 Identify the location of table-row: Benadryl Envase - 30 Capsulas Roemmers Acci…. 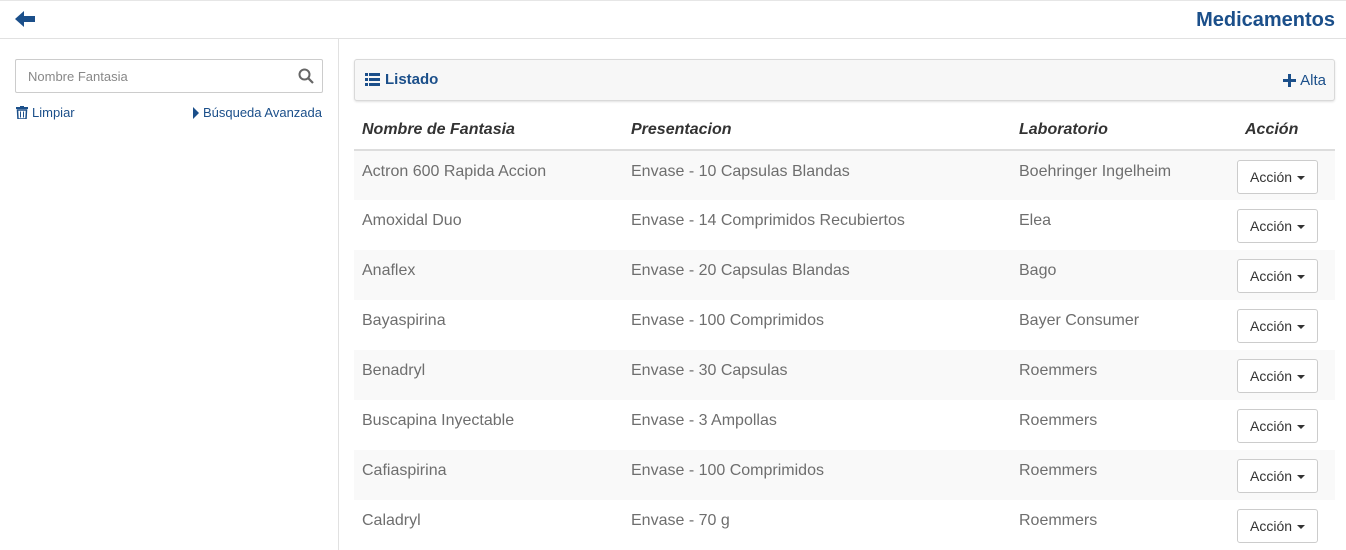
(844, 375).